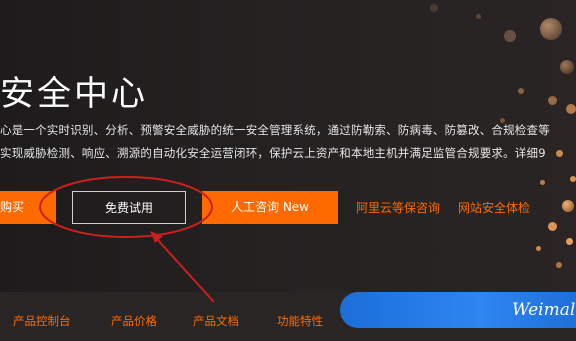 This screenshot has width=576, height=341. Describe the element at coordinates (42, 321) in the screenshot. I see `nav-item-console: 产品控制台` at that location.